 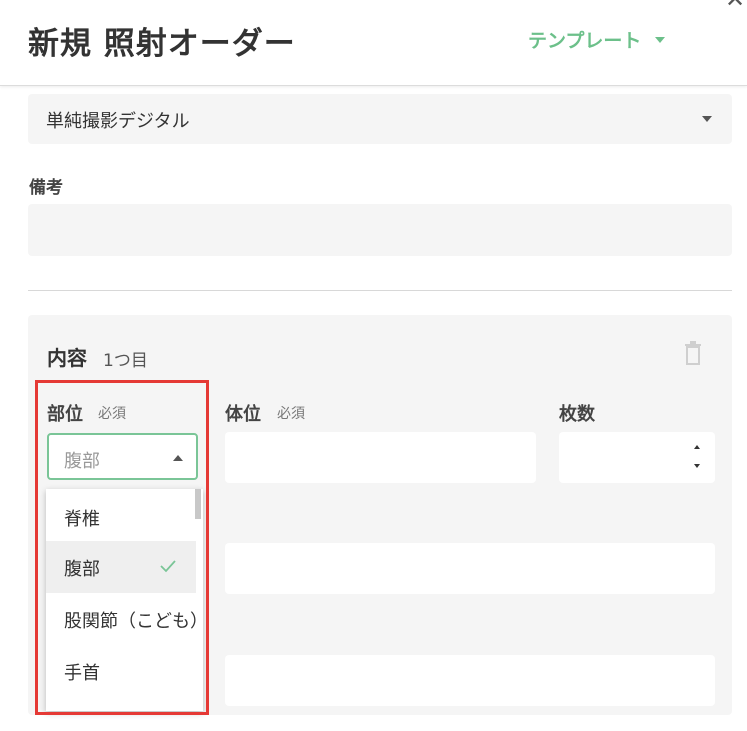 I want to click on remarks-input, so click(x=380, y=230).